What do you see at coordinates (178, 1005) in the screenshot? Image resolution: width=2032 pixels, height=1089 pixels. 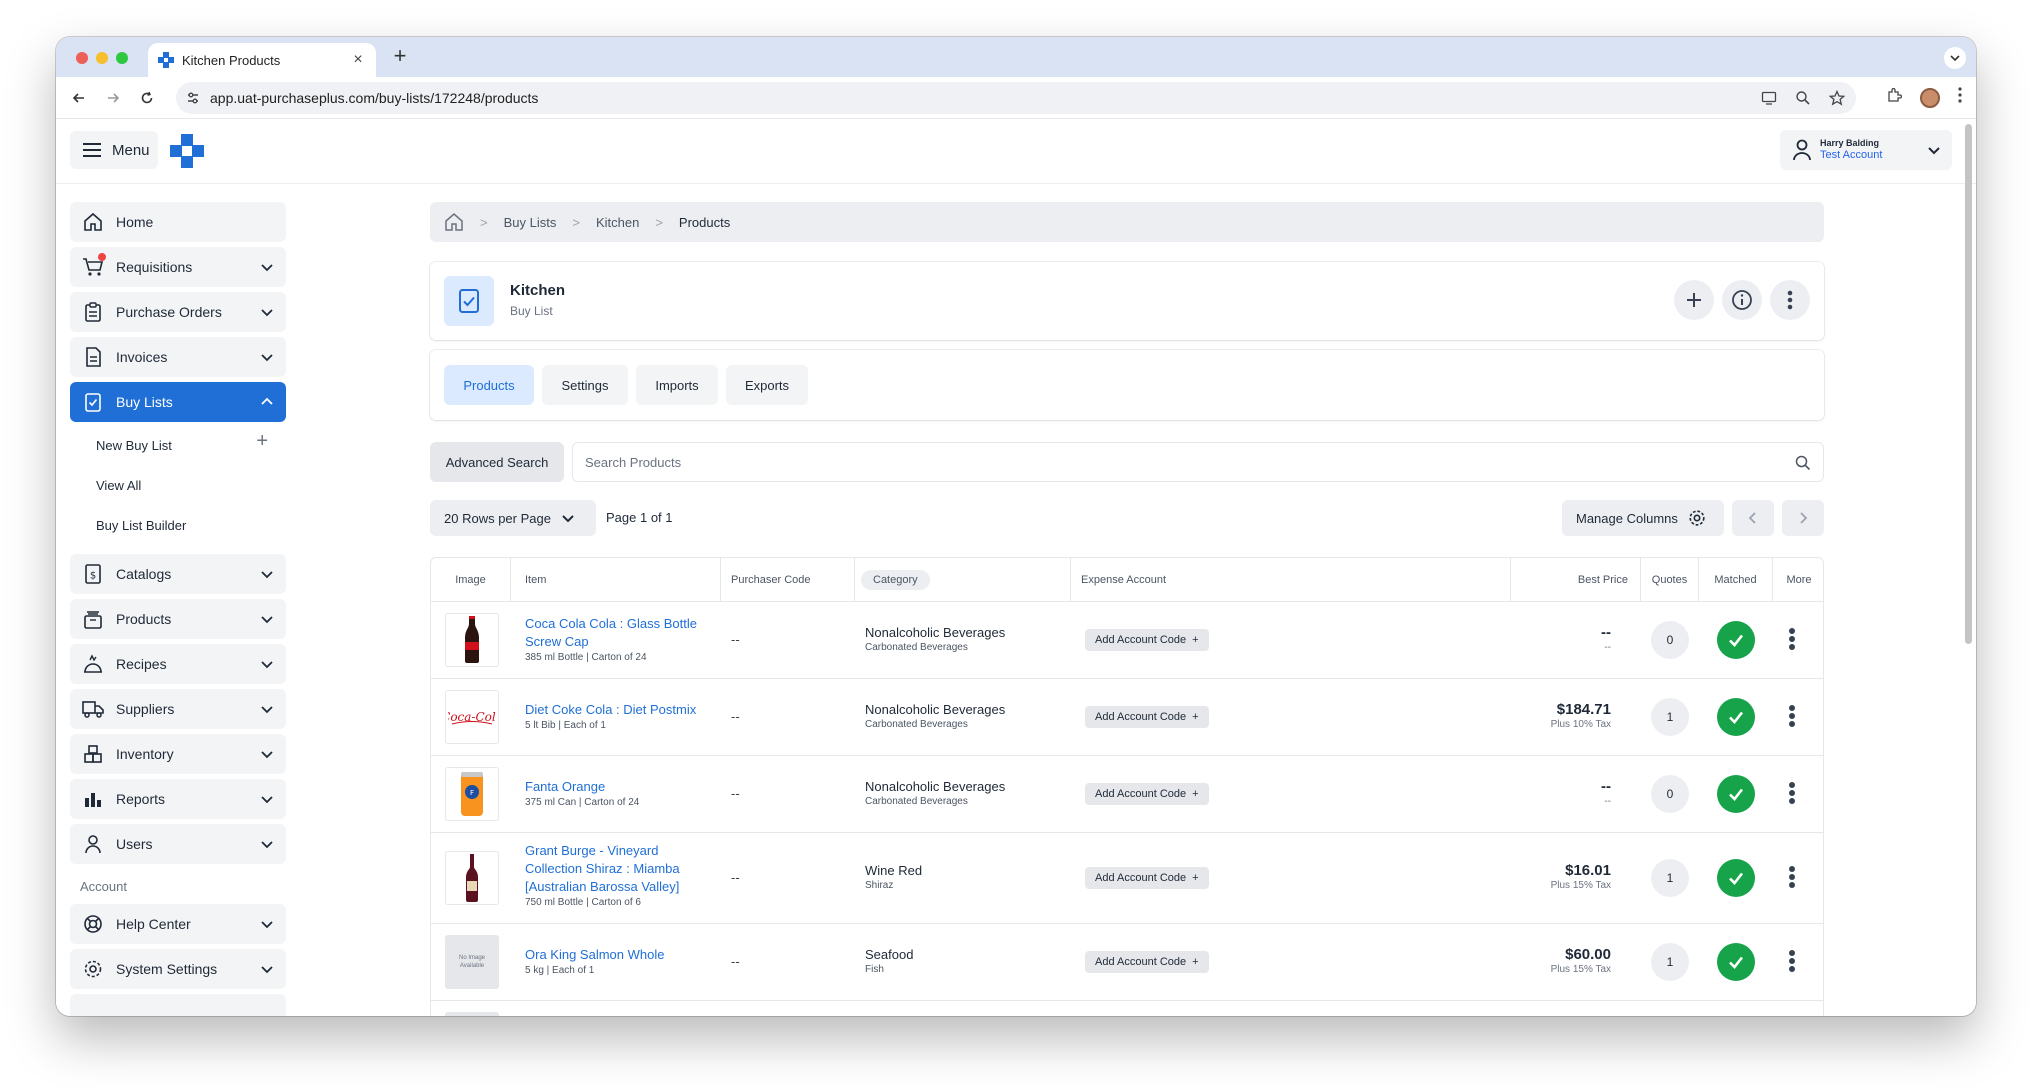 I see `sidebar-item-partial` at bounding box center [178, 1005].